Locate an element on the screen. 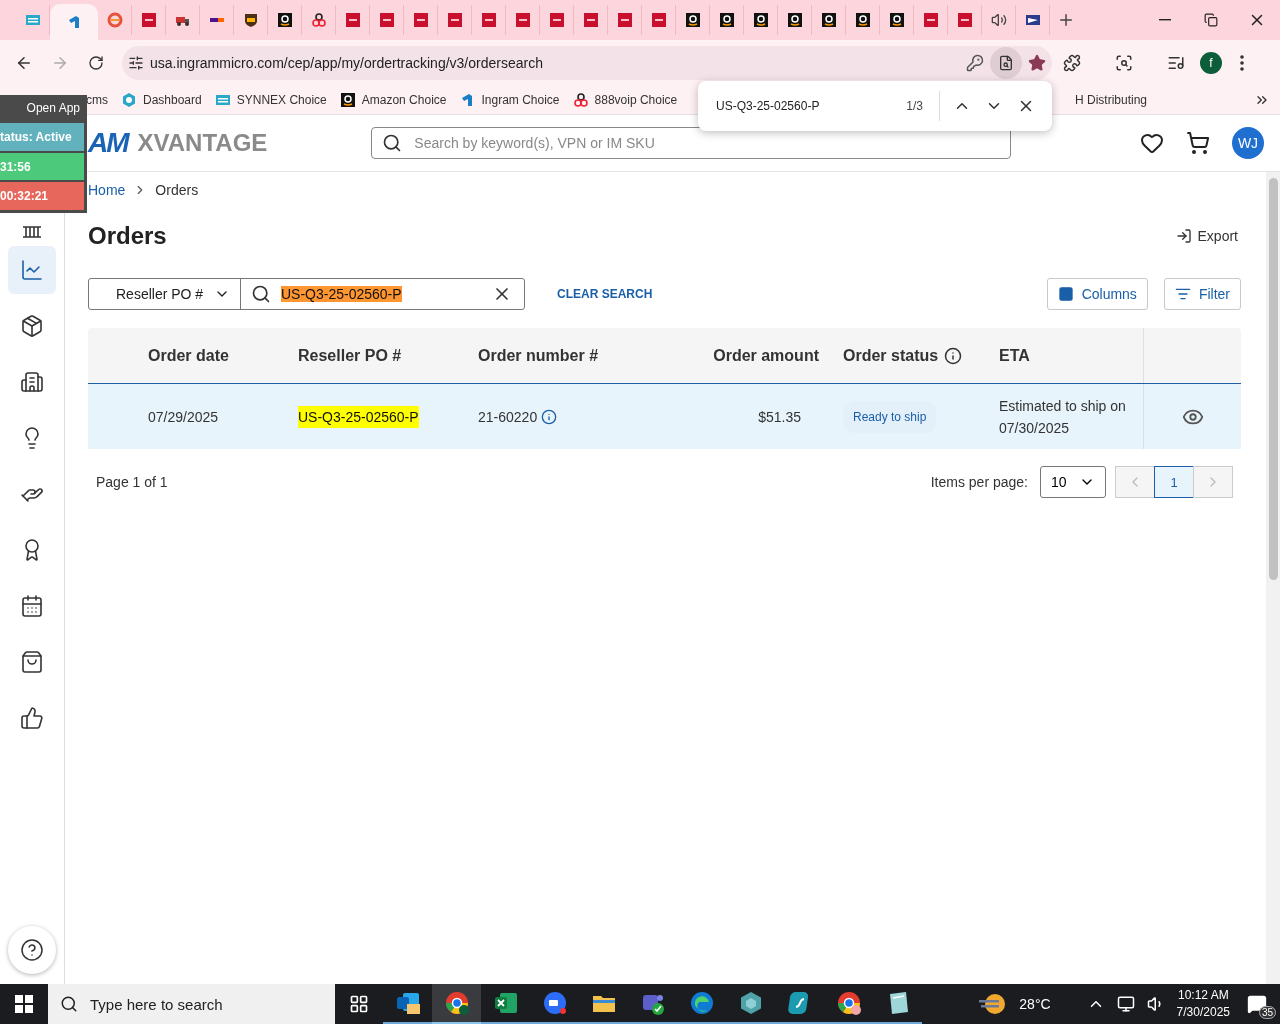  user-avatar: WJ is located at coordinates (1248, 143).